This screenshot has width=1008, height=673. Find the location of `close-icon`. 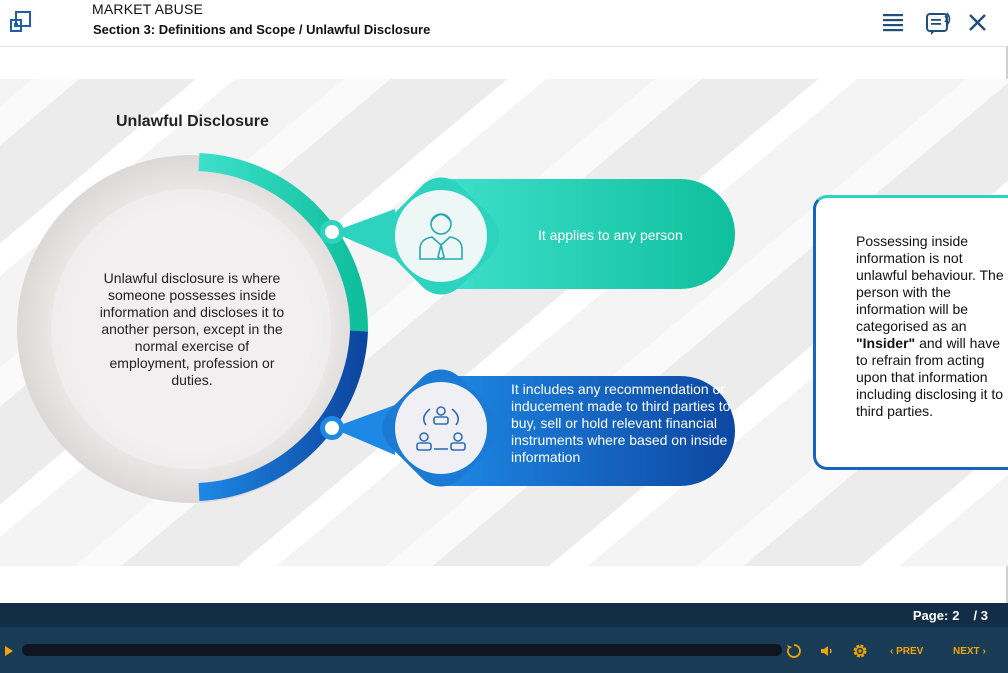

close-icon is located at coordinates (978, 23).